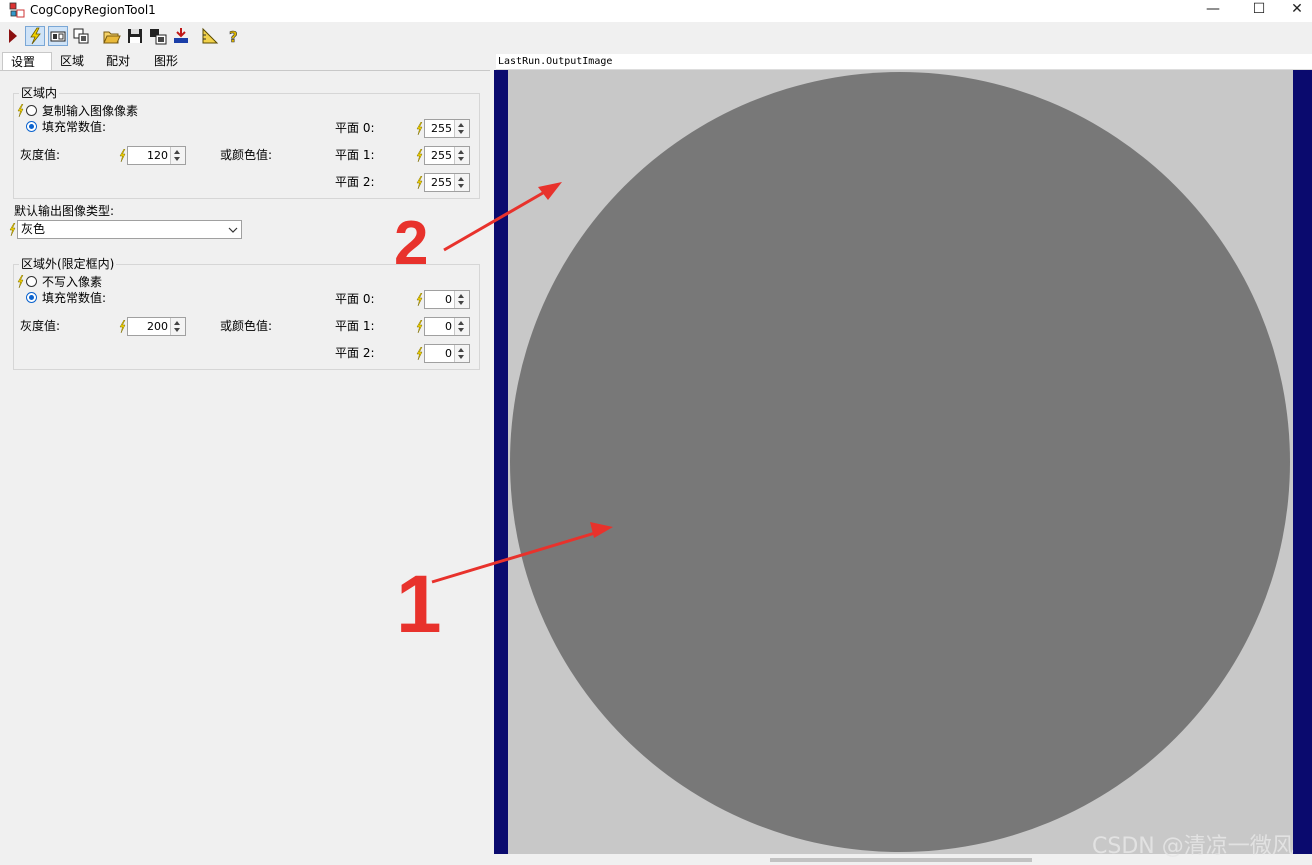  I want to click on plane-1-spinner: 255, so click(447, 155).